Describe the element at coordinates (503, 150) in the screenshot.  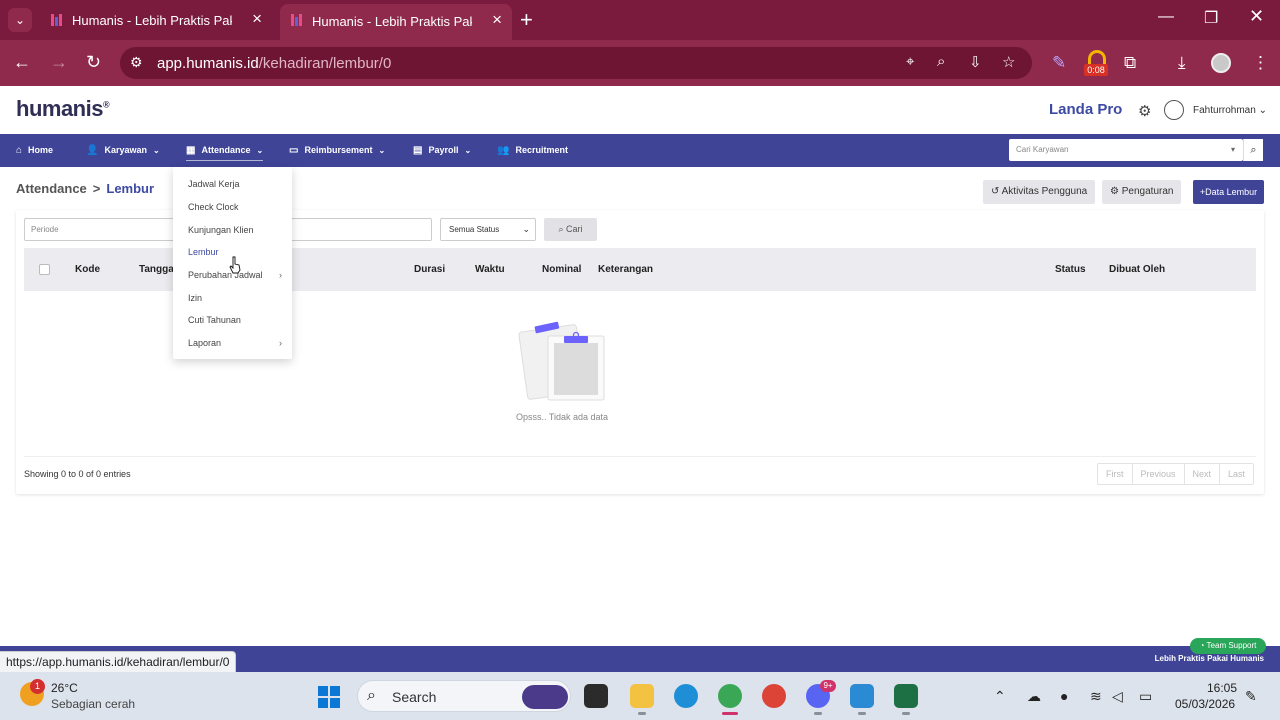
I see `users-icon: 👥` at that location.